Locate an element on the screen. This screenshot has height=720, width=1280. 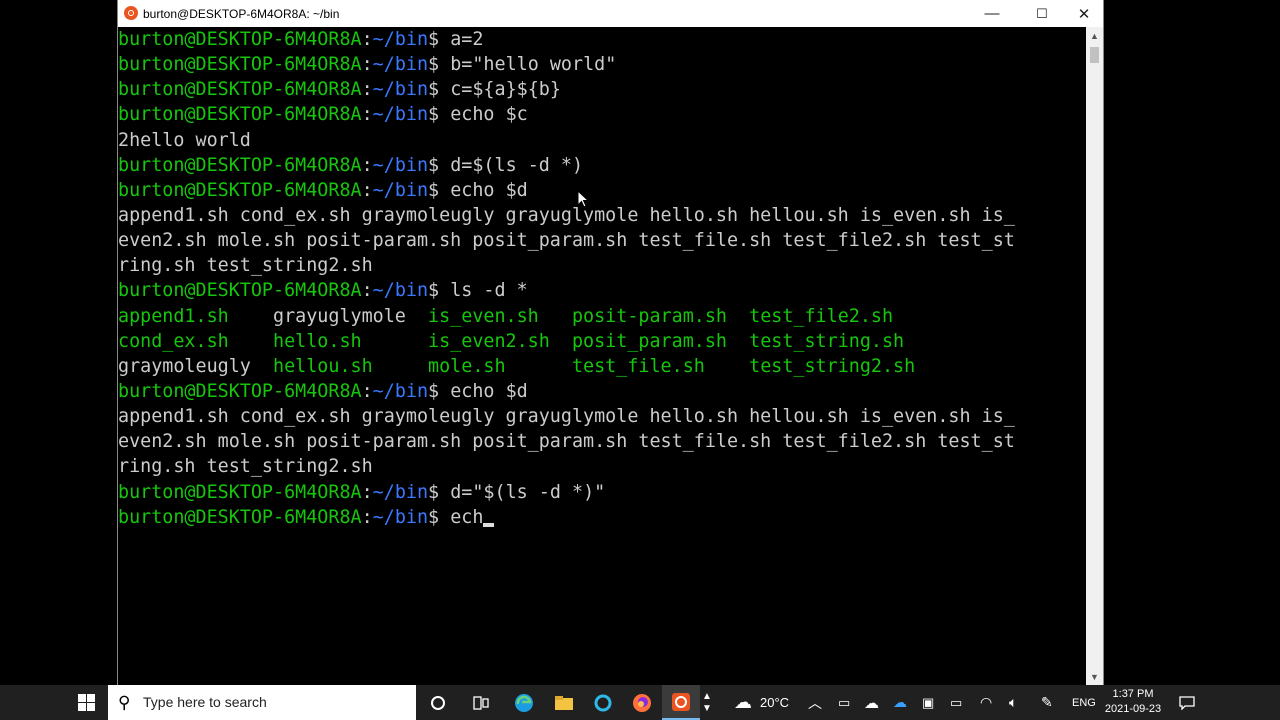
search-placeholder: Type here to search is located at coordinates (205, 702).